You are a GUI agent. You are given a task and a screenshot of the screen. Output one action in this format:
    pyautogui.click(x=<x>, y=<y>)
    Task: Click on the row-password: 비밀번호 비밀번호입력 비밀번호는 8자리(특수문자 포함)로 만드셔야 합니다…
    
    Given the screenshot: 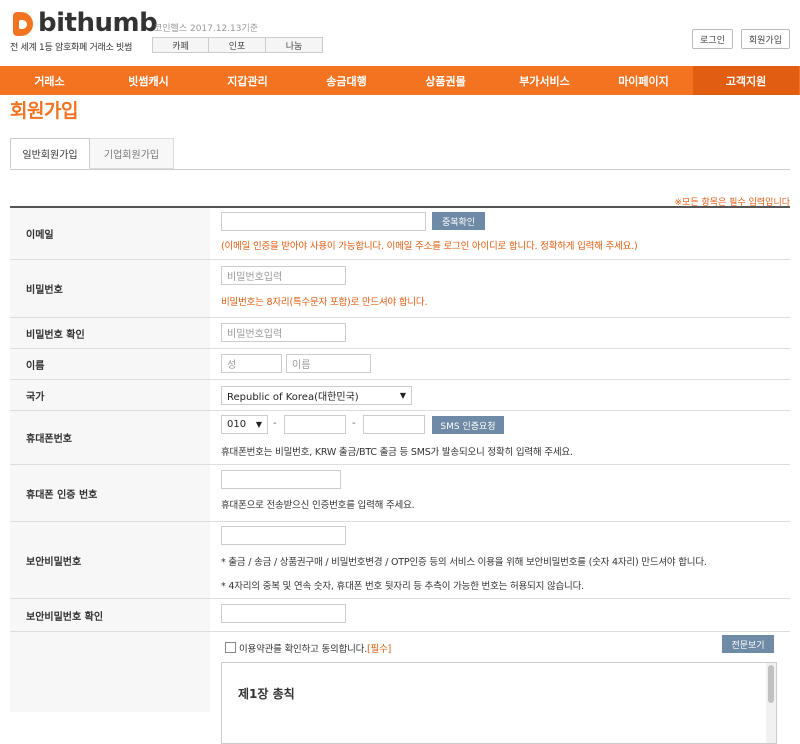 What is the action you would take?
    pyautogui.click(x=400, y=289)
    